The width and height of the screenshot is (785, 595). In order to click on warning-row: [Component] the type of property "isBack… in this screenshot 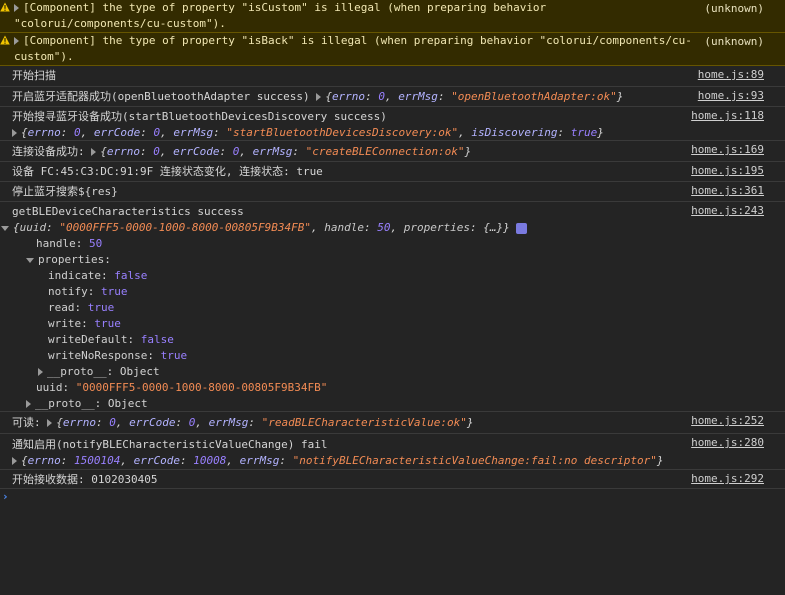, I will do `click(392, 49)`.